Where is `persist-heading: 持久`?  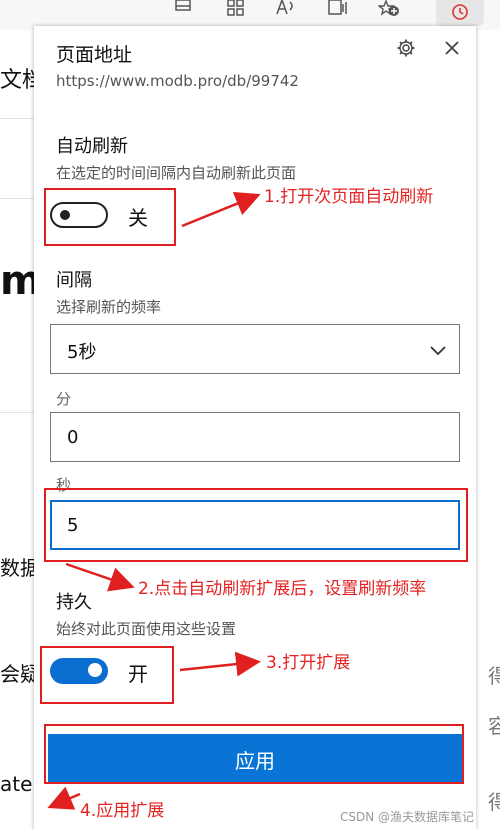
persist-heading: 持久 is located at coordinates (74, 602).